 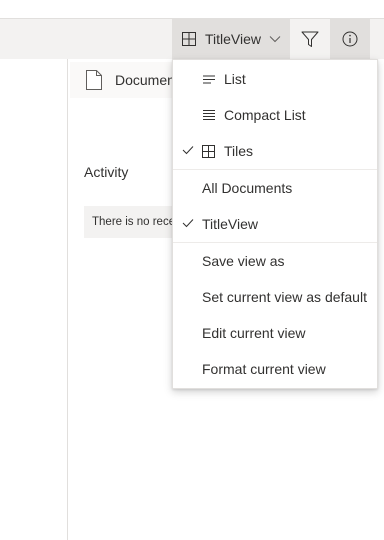 I want to click on compact-list-icon, so click(x=209, y=115).